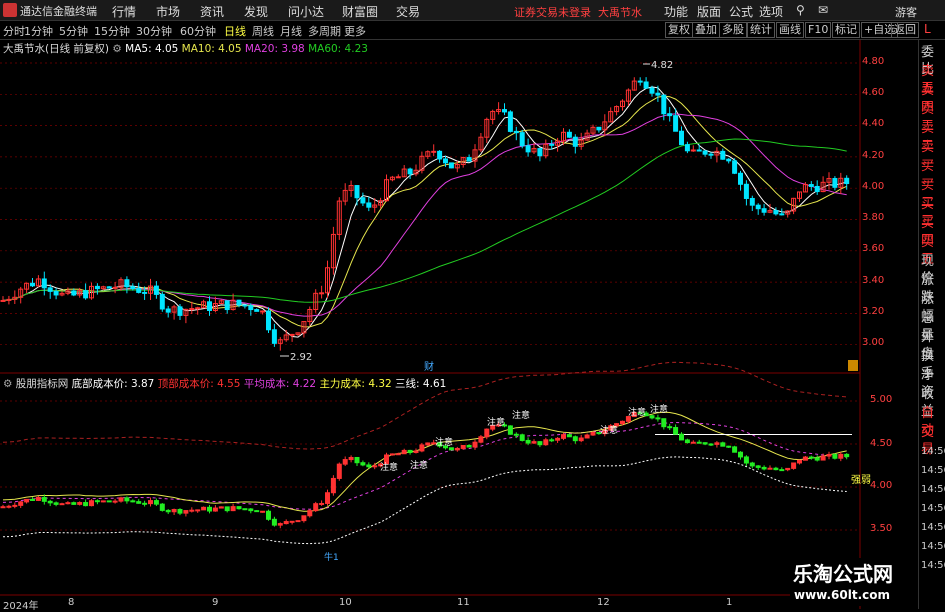 This screenshot has width=945, height=612. Describe the element at coordinates (873, 280) in the screenshot. I see `price-tick: 3.40` at that location.